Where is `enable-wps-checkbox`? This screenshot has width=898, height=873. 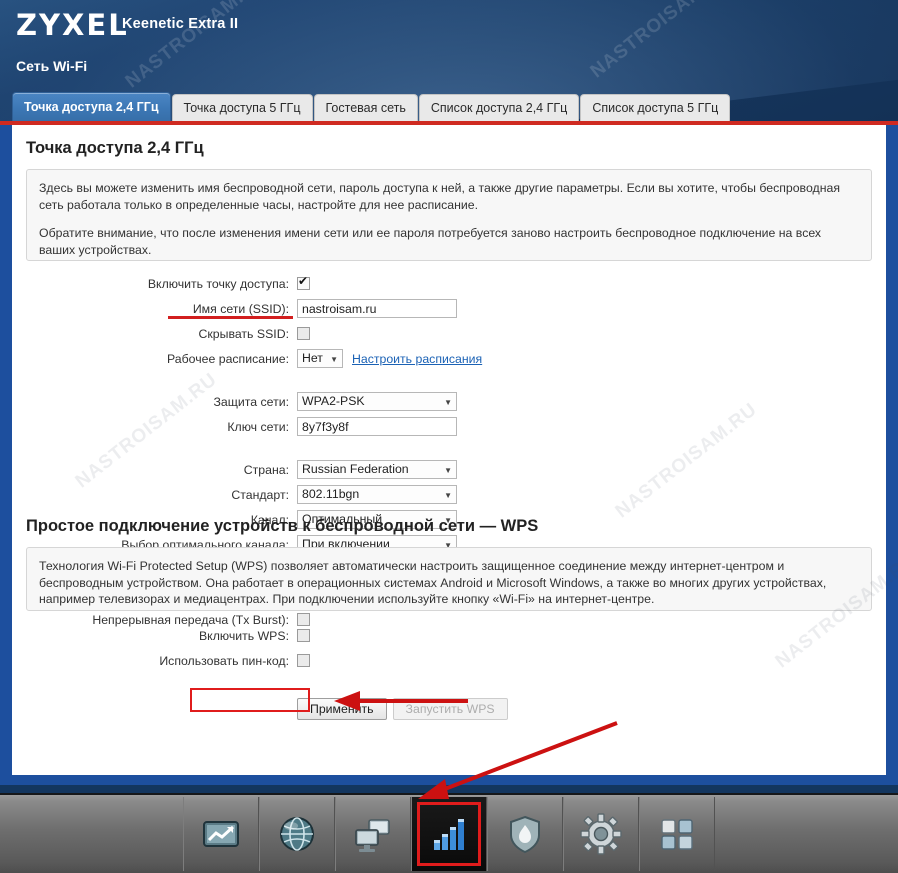
enable-wps-checkbox is located at coordinates (303, 635).